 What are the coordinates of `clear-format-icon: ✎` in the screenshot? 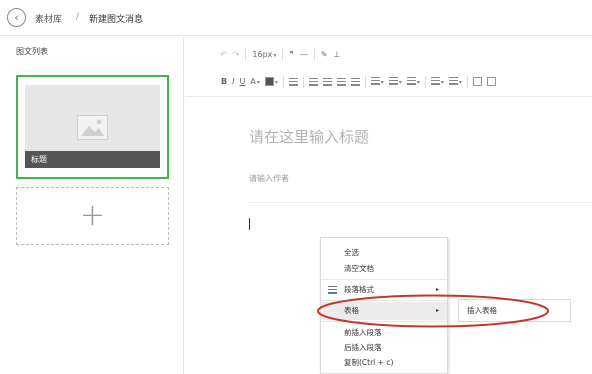 It's located at (324, 55).